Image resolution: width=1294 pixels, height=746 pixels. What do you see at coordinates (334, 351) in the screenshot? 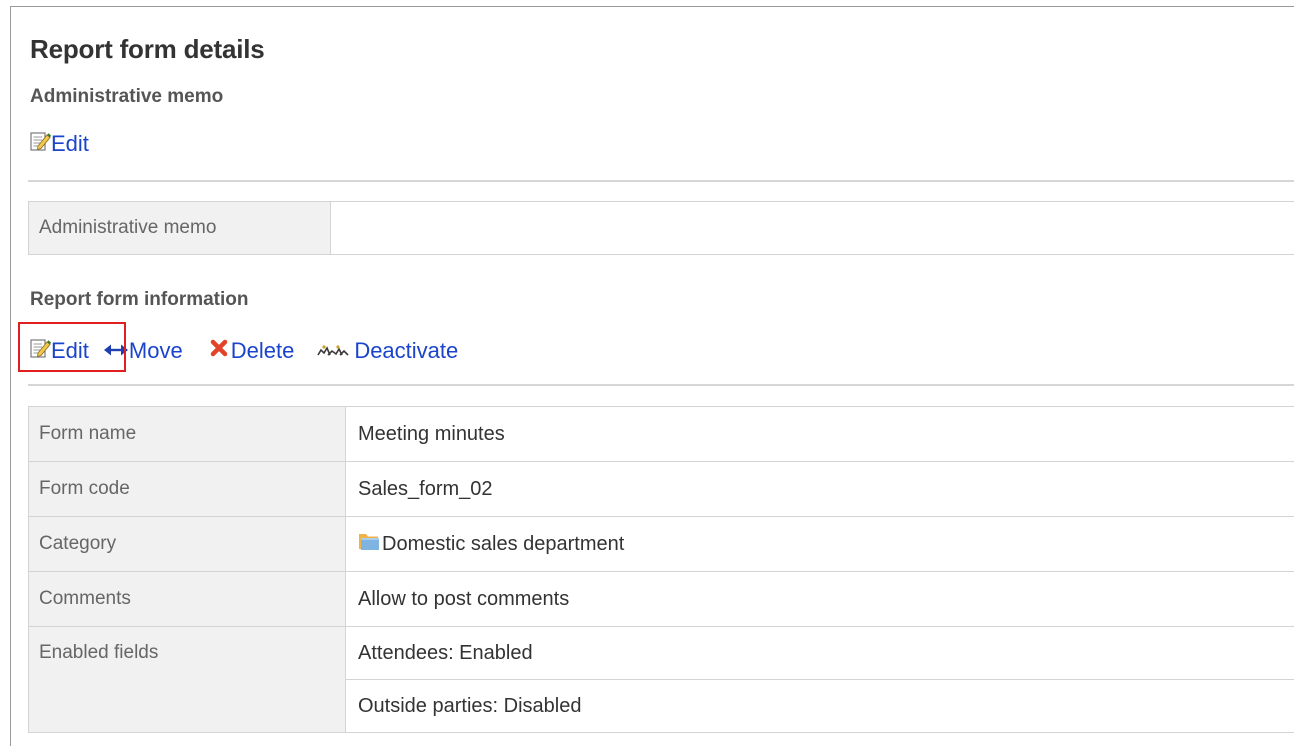
I see `deactivate-icon` at bounding box center [334, 351].